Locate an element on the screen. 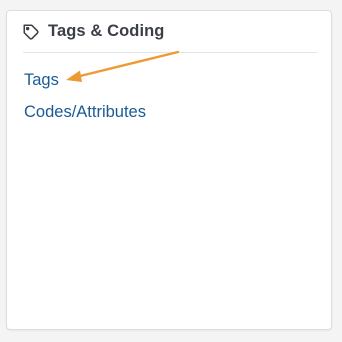 Image resolution: width=342 pixels, height=342 pixels. card-header: Tags & Coding is located at coordinates (170, 32).